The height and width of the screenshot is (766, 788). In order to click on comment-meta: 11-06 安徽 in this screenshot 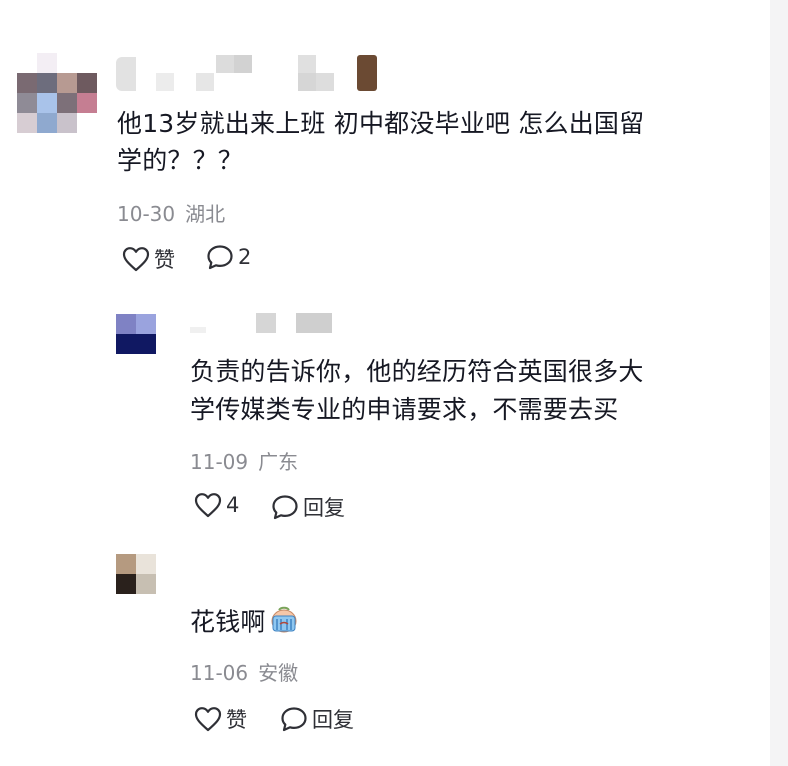, I will do `click(249, 671)`.